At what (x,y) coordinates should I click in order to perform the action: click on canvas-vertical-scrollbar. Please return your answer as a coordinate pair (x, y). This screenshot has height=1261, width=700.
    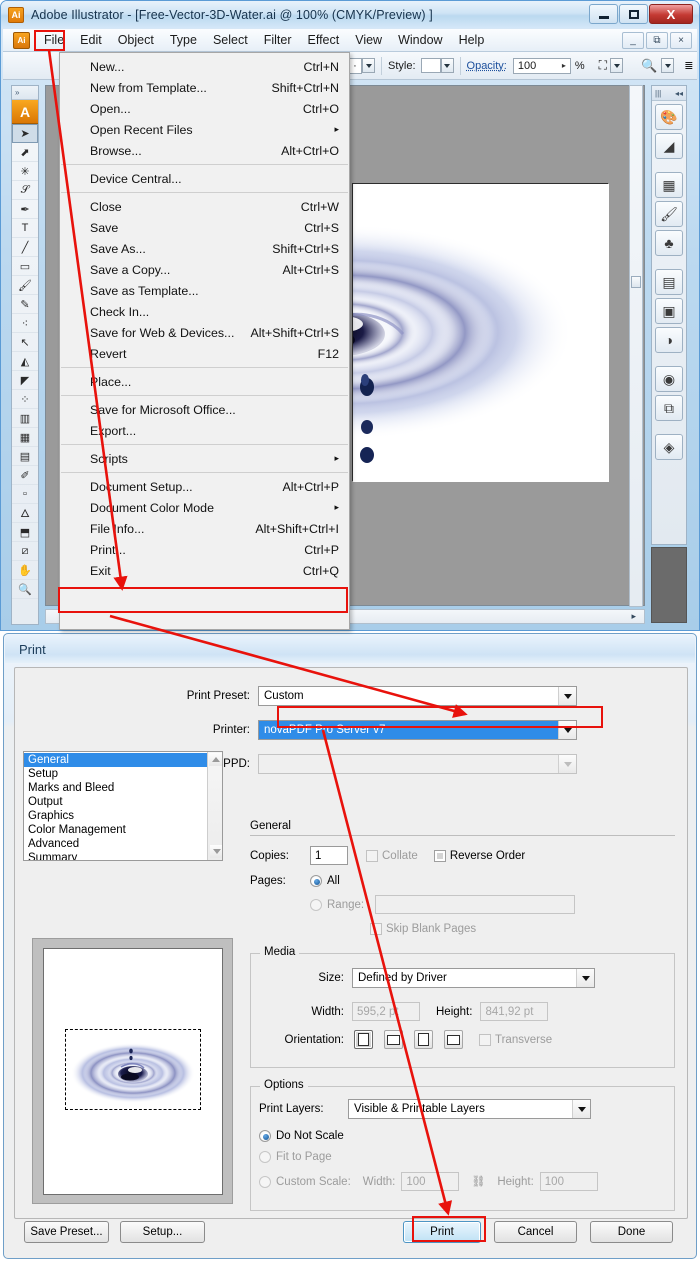
    Looking at the image, I should click on (636, 346).